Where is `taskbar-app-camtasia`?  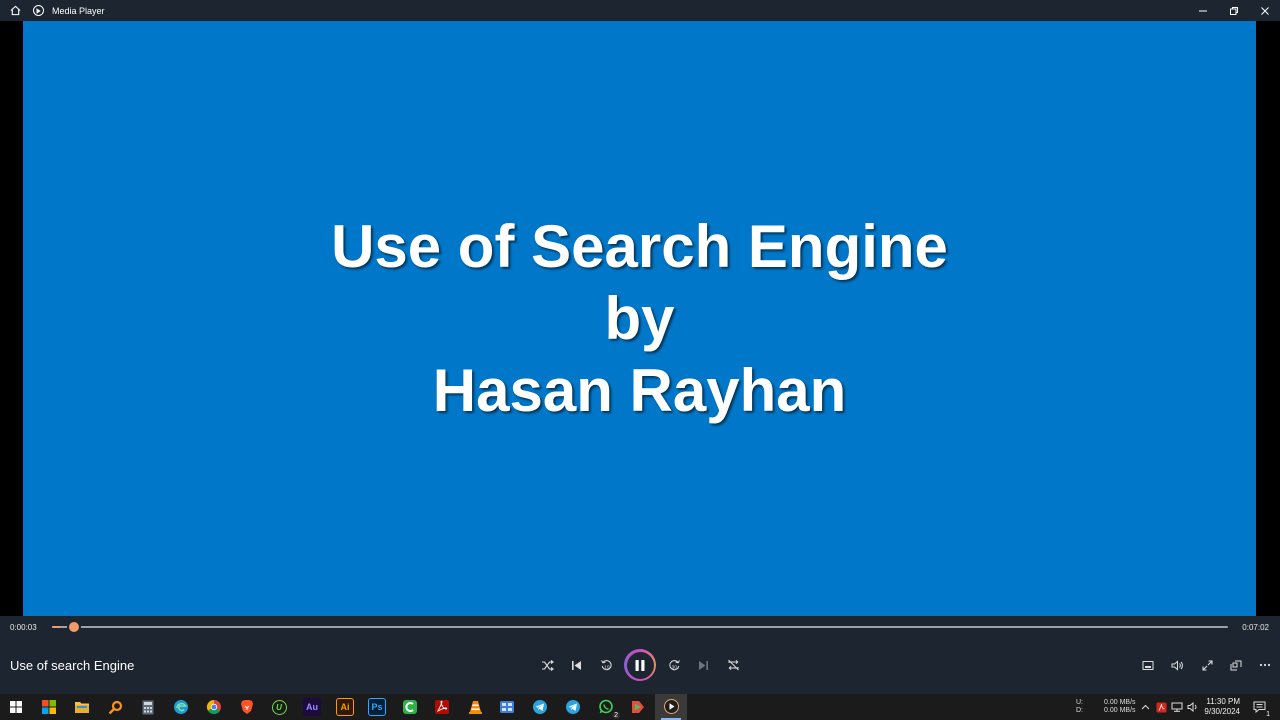
taskbar-app-camtasia is located at coordinates (410, 707).